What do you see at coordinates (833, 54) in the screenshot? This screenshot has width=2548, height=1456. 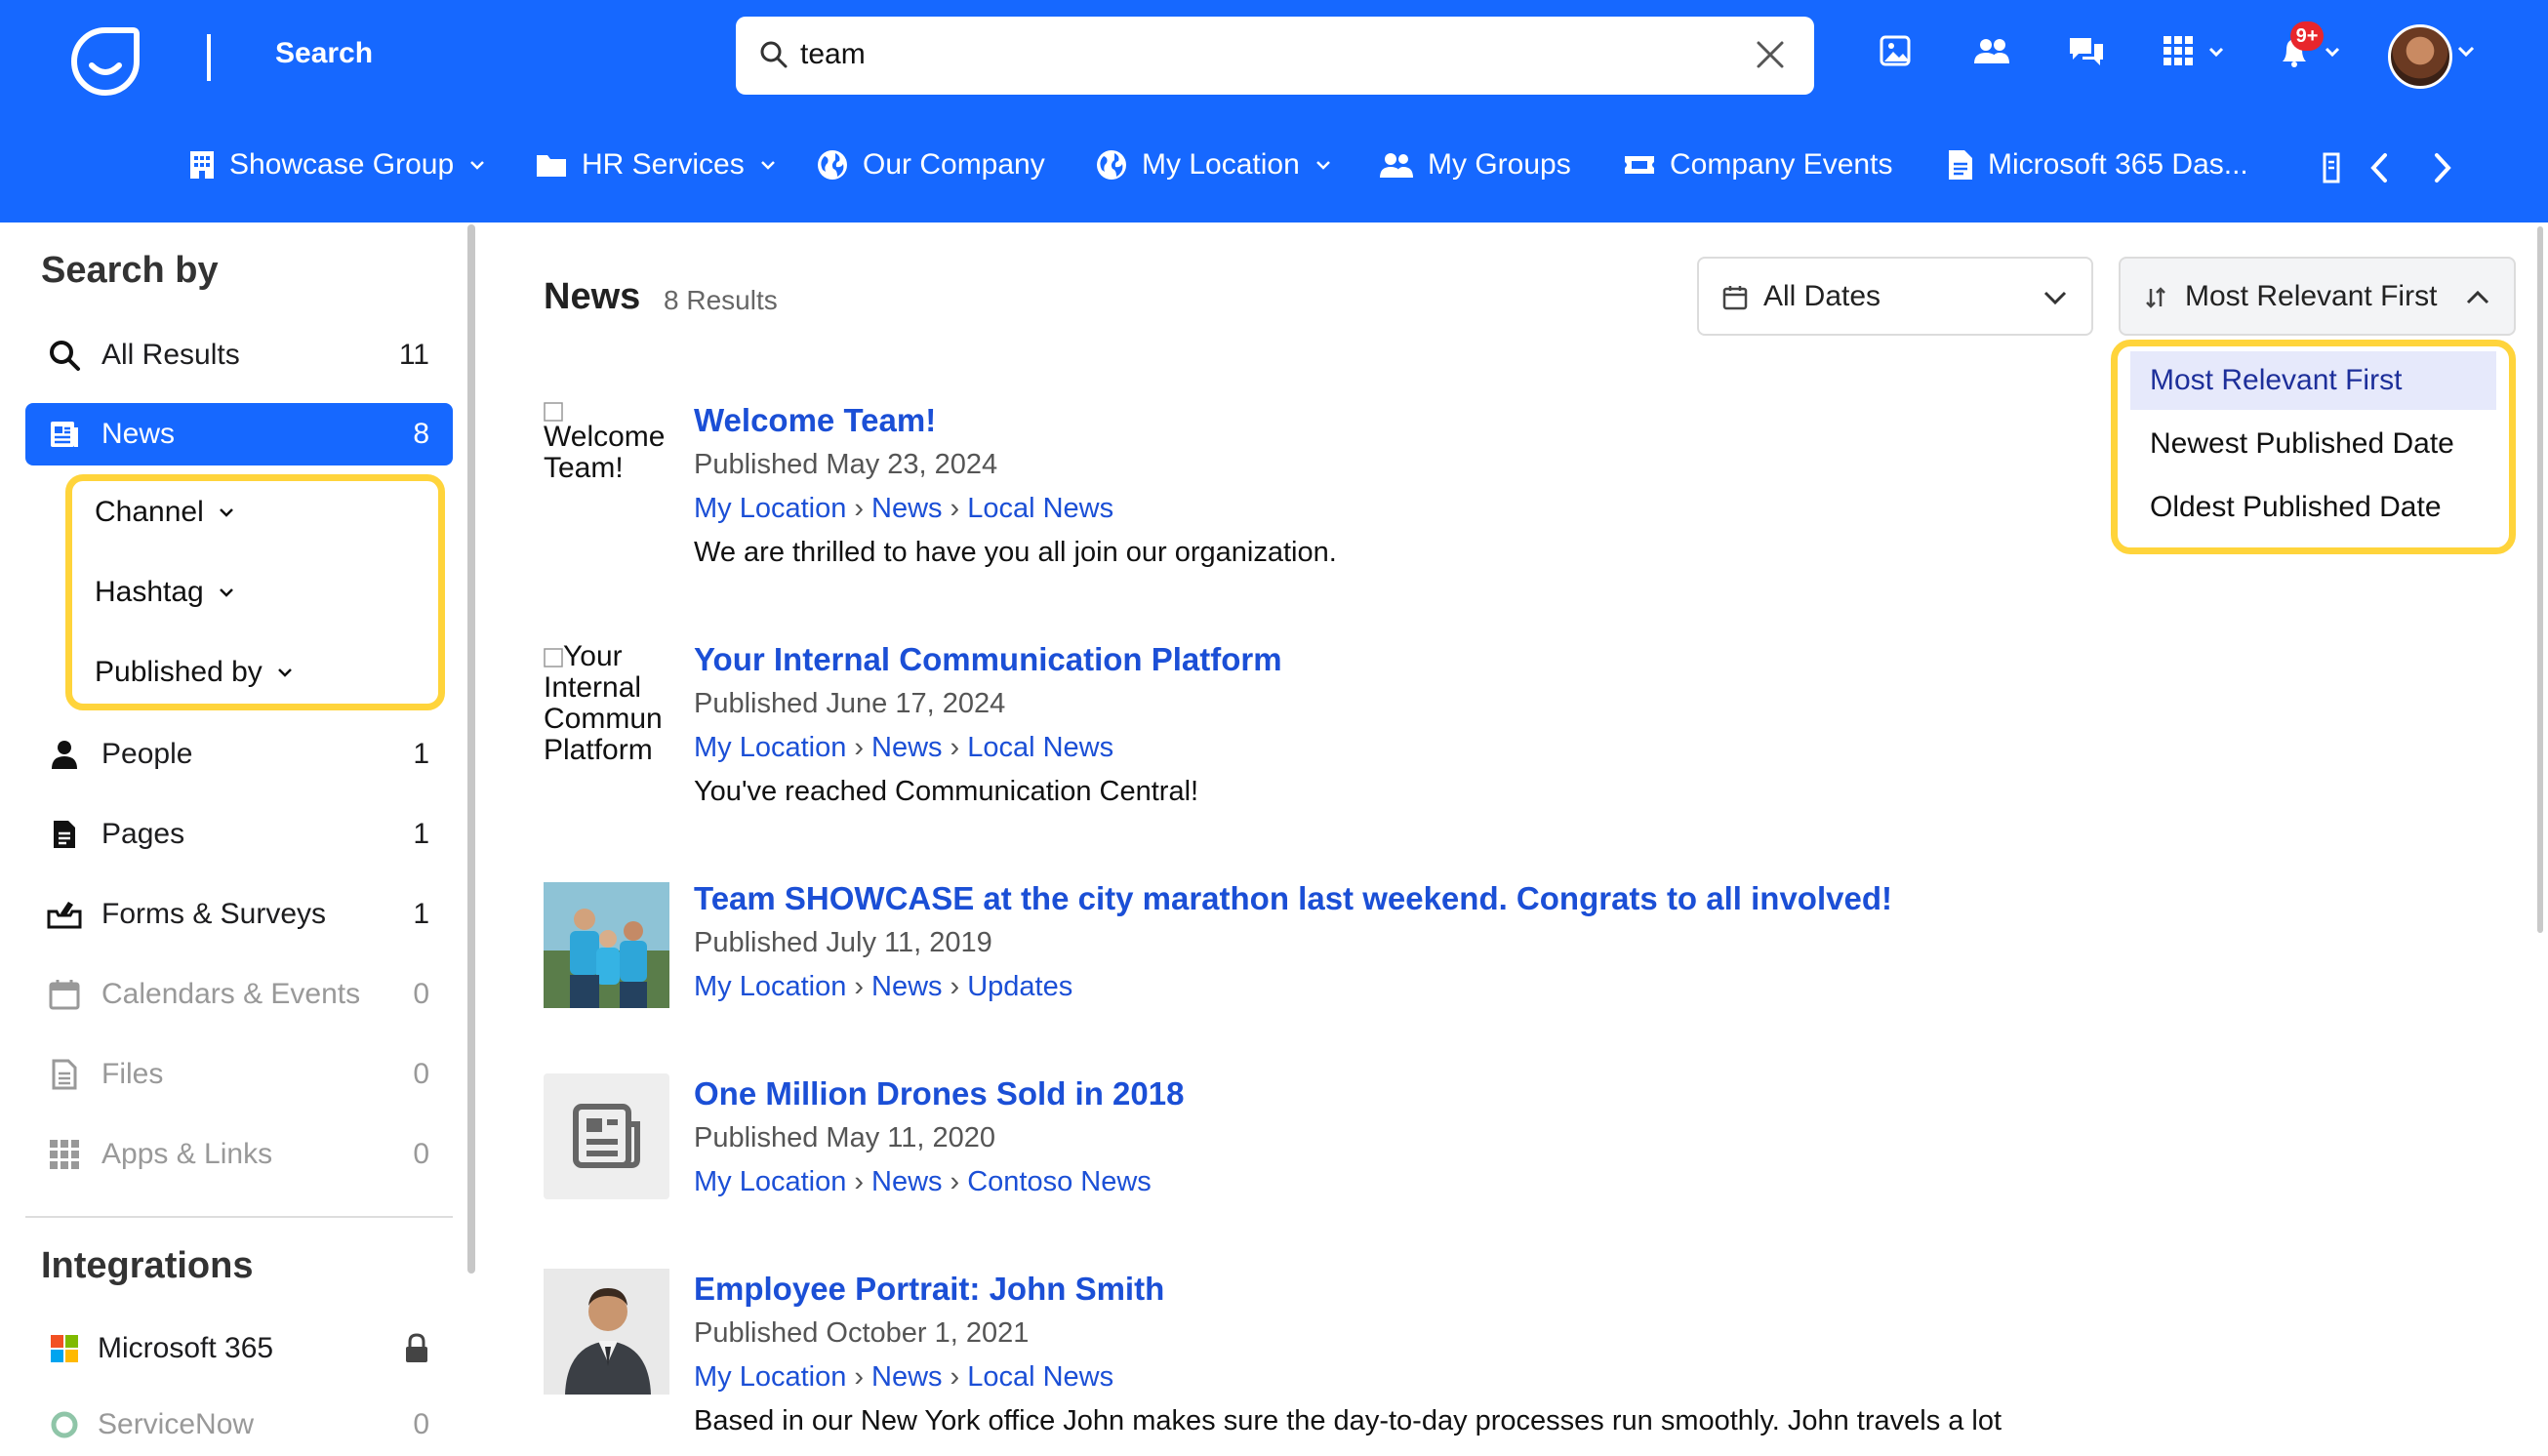 I see `search-input: team` at bounding box center [833, 54].